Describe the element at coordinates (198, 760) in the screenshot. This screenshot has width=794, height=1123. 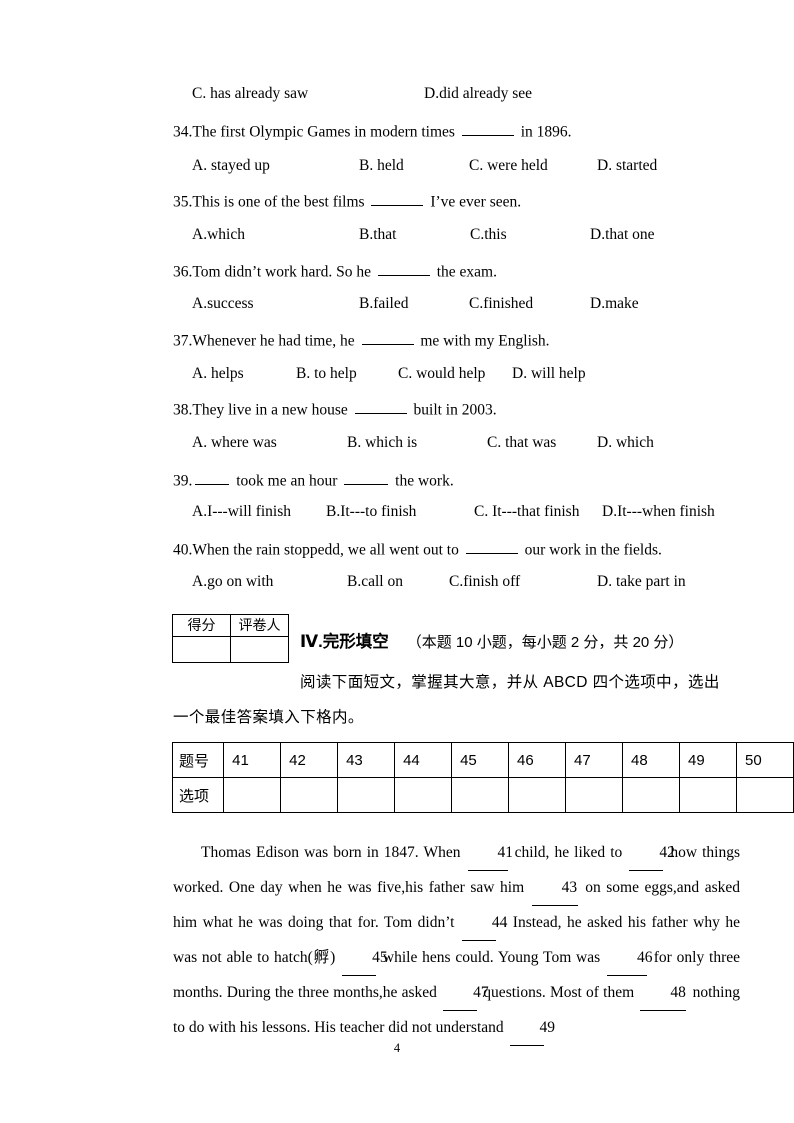
I see `grid-row-label-number: 题号` at that location.